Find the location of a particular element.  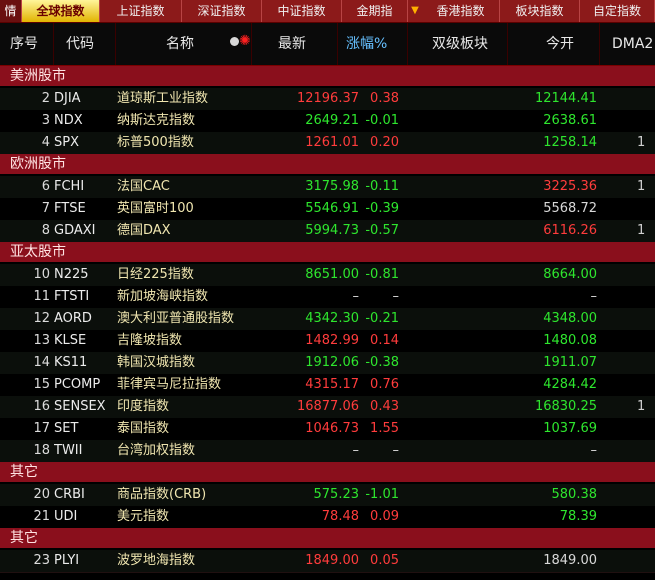

table-row: 12 AORD 澳大利亚普通股指数 4342.30 -0.21 4348.00 is located at coordinates (327, 319).